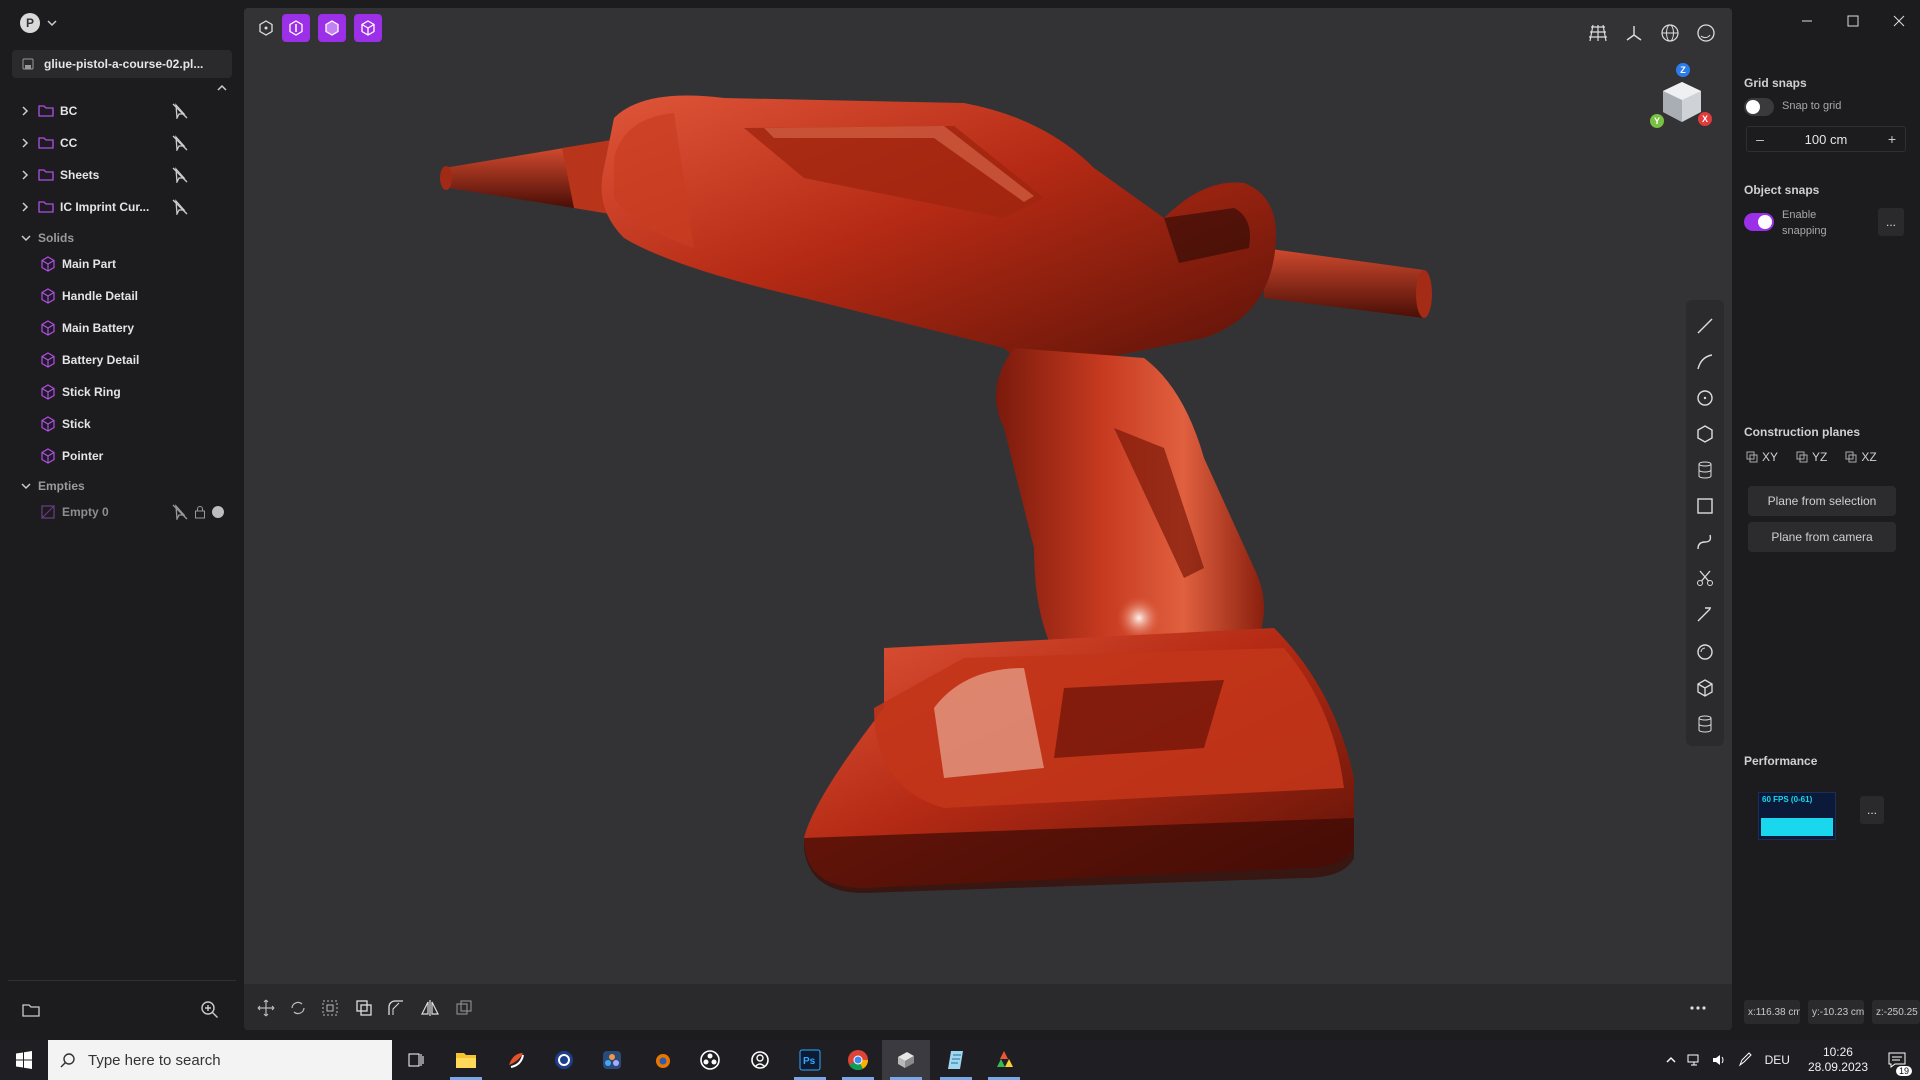 The image size is (1920, 1080). I want to click on view-cube: Z Y X, so click(1678, 98).